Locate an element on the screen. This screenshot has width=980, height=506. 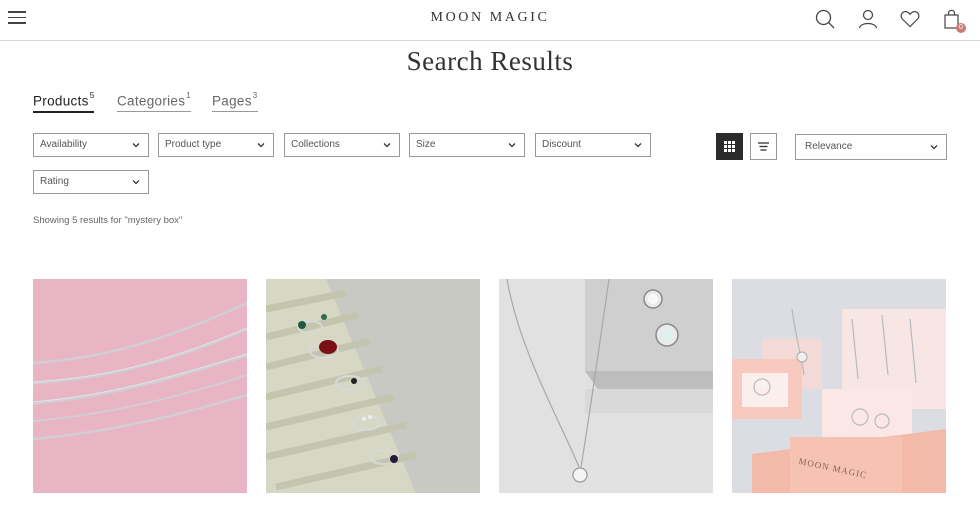
silver-chains-image is located at coordinates (140, 386).